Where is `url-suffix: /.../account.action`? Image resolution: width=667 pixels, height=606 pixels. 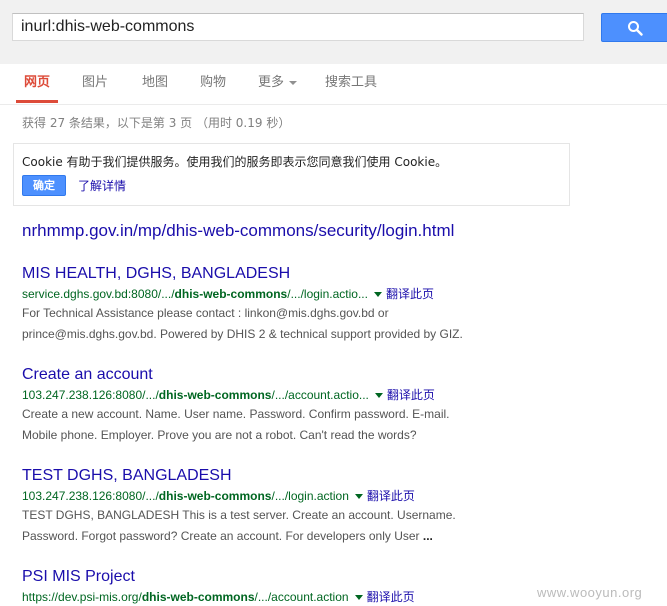
url-suffix: /.../account.action is located at coordinates (301, 597).